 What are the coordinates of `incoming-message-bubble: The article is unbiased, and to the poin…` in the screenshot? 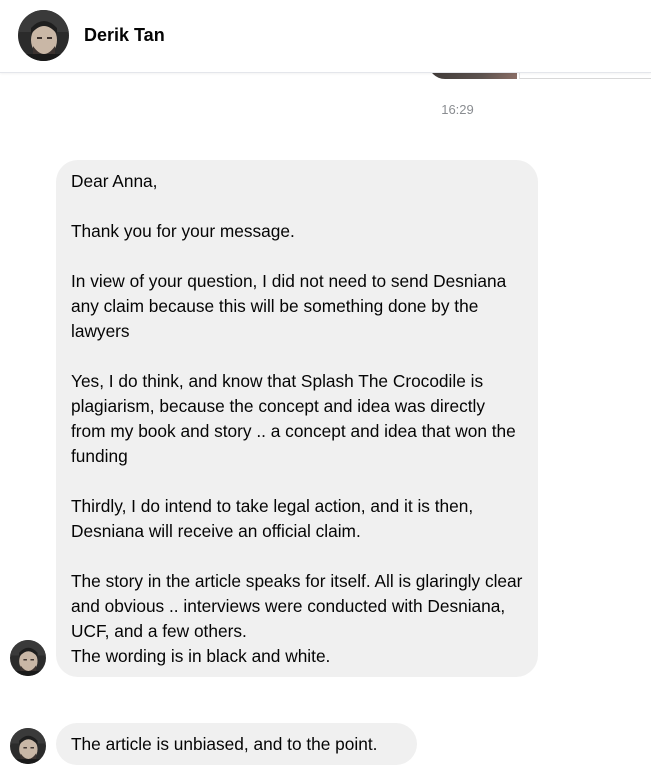 It's located at (236, 744).